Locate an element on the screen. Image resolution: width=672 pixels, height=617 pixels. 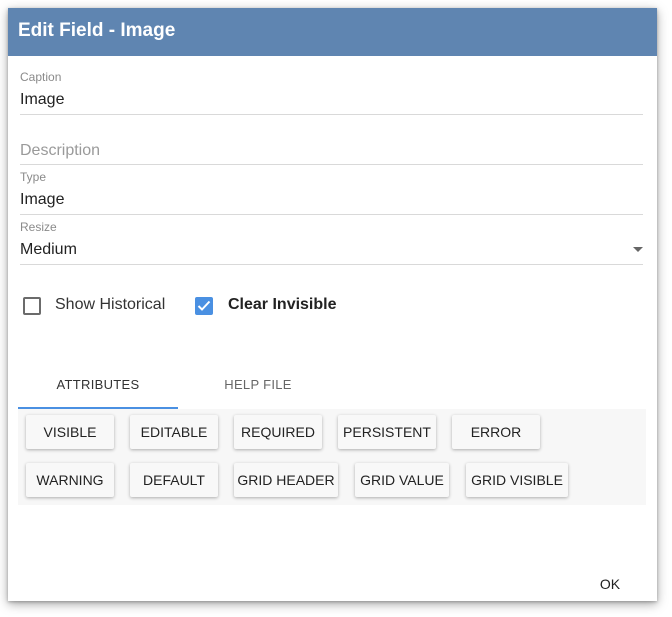
ok-button: OK is located at coordinates (610, 584).